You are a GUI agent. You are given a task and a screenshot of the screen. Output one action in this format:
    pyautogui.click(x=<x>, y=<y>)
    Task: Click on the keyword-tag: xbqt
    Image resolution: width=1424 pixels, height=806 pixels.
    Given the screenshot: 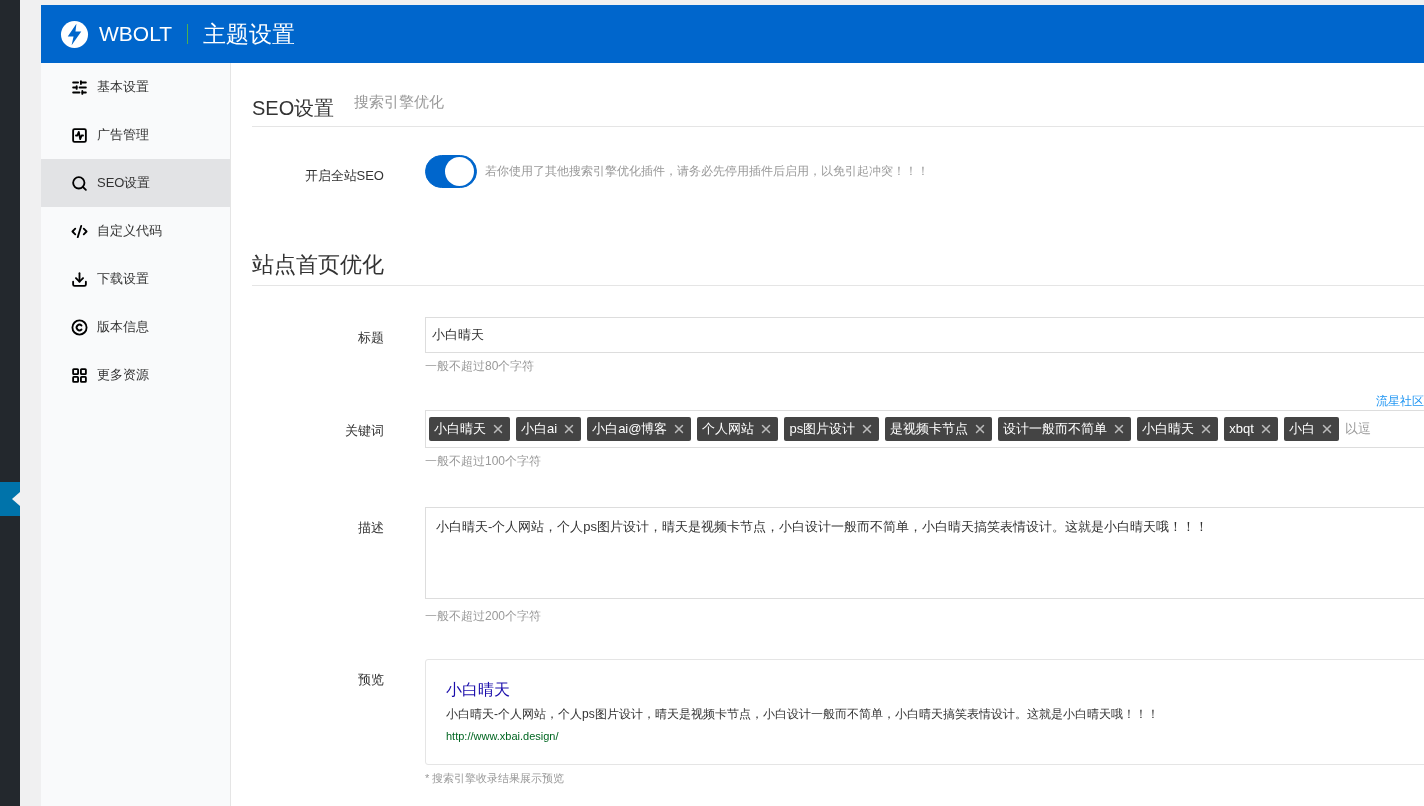 What is the action you would take?
    pyautogui.click(x=1251, y=428)
    